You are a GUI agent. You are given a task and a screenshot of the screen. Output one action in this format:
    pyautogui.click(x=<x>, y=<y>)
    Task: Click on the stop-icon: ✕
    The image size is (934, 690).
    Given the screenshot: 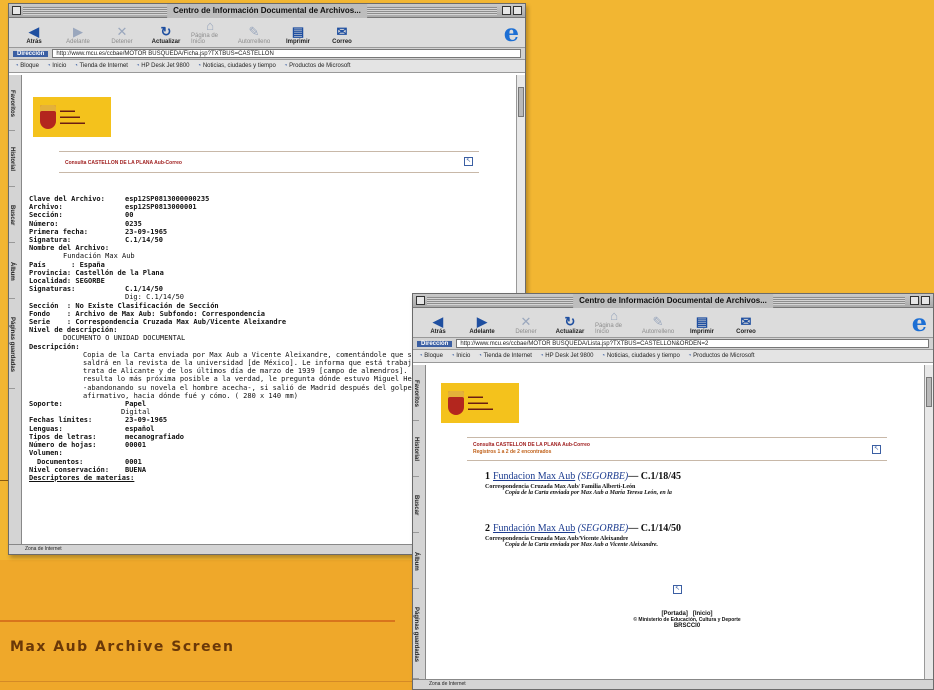 What is the action you would take?
    pyautogui.click(x=122, y=31)
    